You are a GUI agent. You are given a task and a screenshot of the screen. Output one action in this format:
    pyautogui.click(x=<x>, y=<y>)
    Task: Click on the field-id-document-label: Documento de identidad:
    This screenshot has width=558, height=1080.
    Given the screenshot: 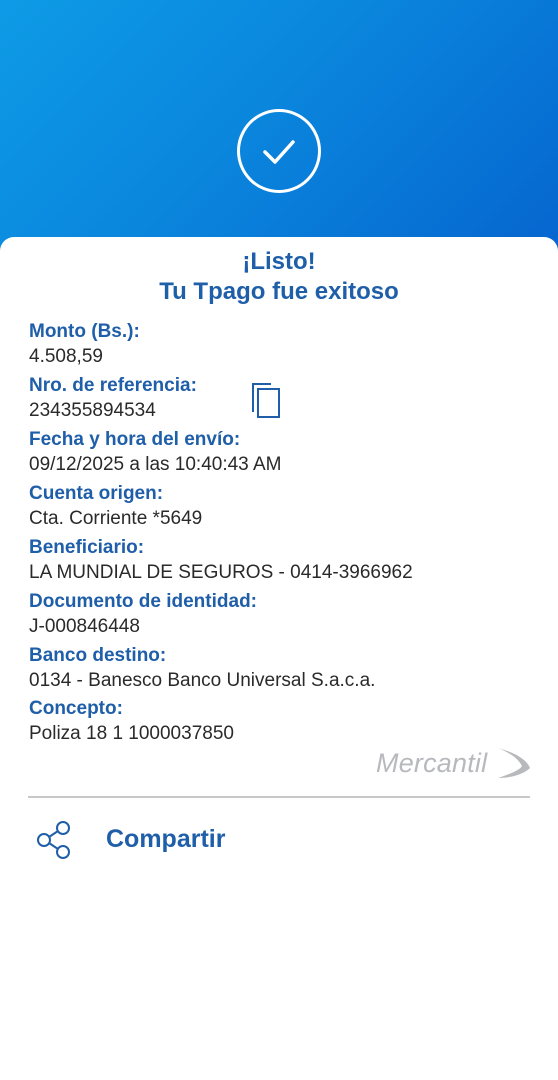 What is the action you would take?
    pyautogui.click(x=143, y=601)
    